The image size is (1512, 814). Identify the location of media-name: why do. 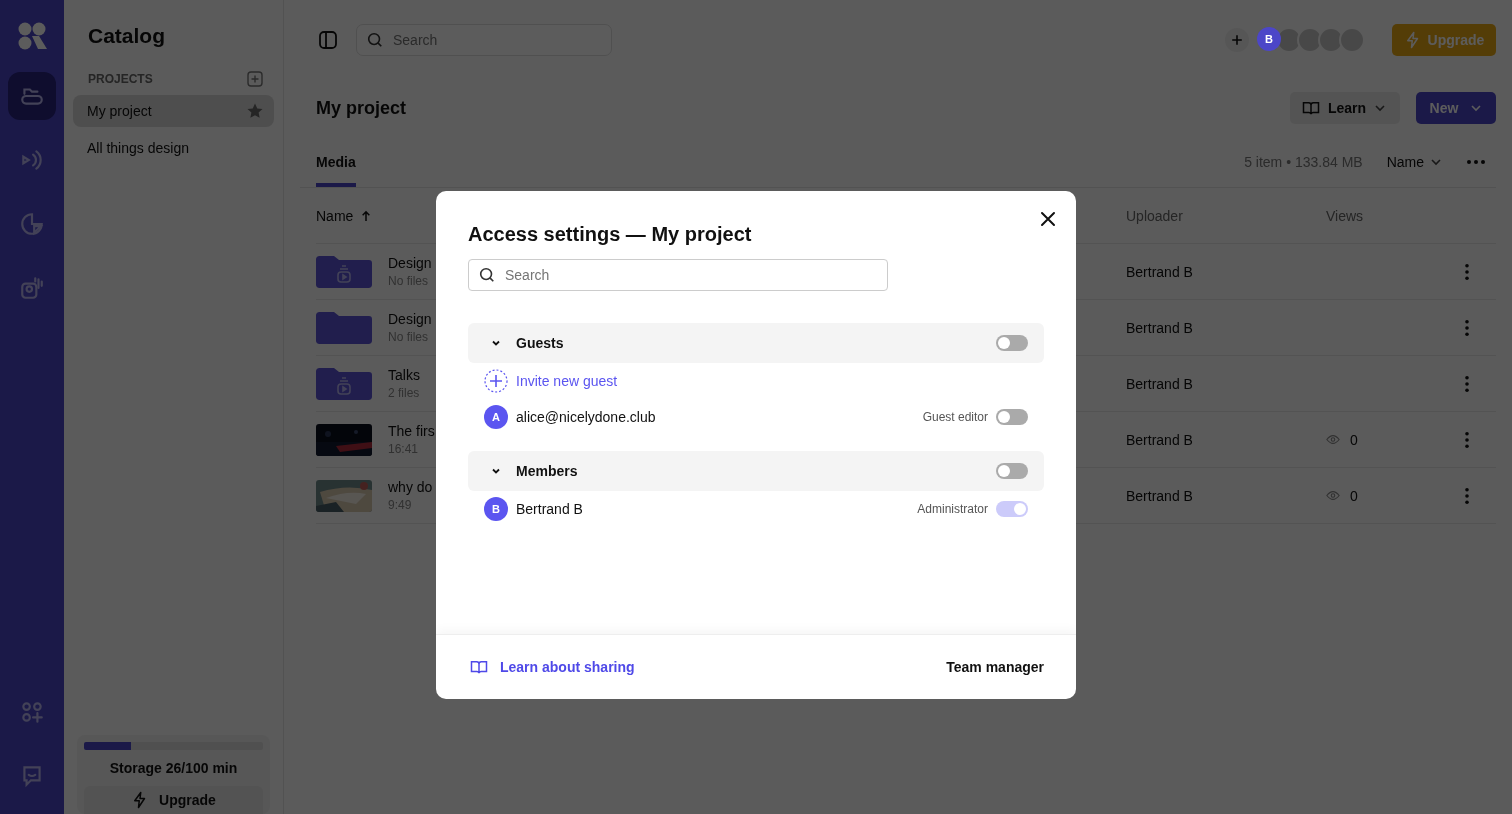
(410, 487).